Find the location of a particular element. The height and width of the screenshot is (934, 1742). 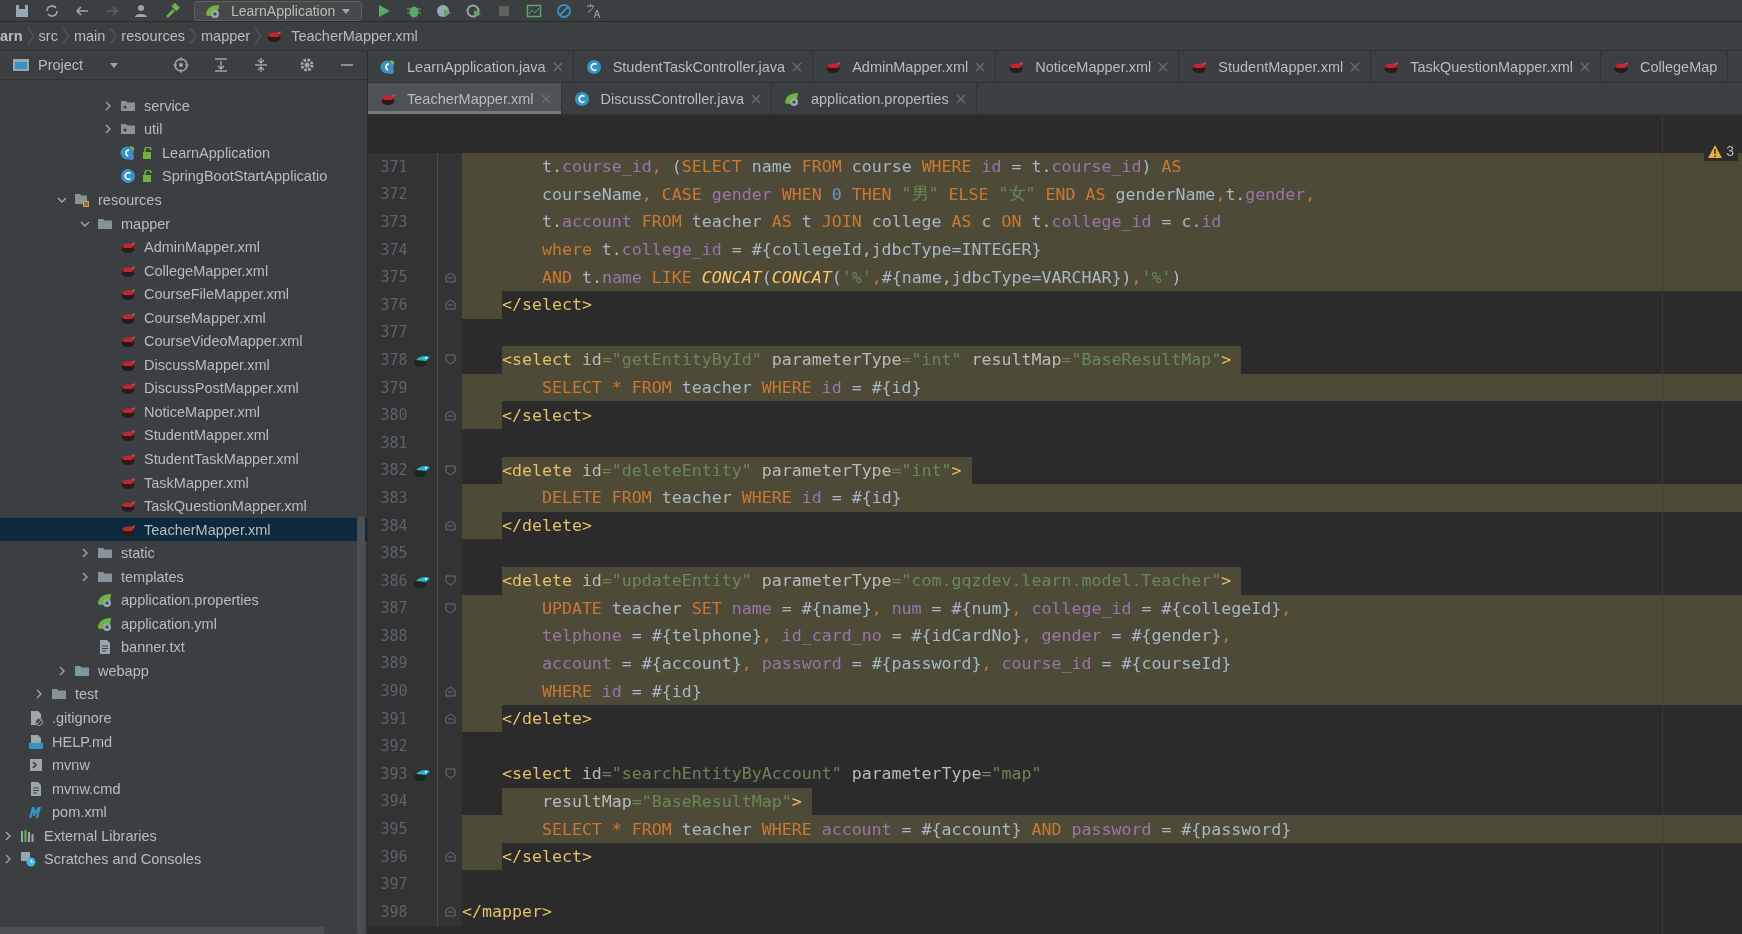

tree-item: CollegeMapper.xml is located at coordinates (183, 270).